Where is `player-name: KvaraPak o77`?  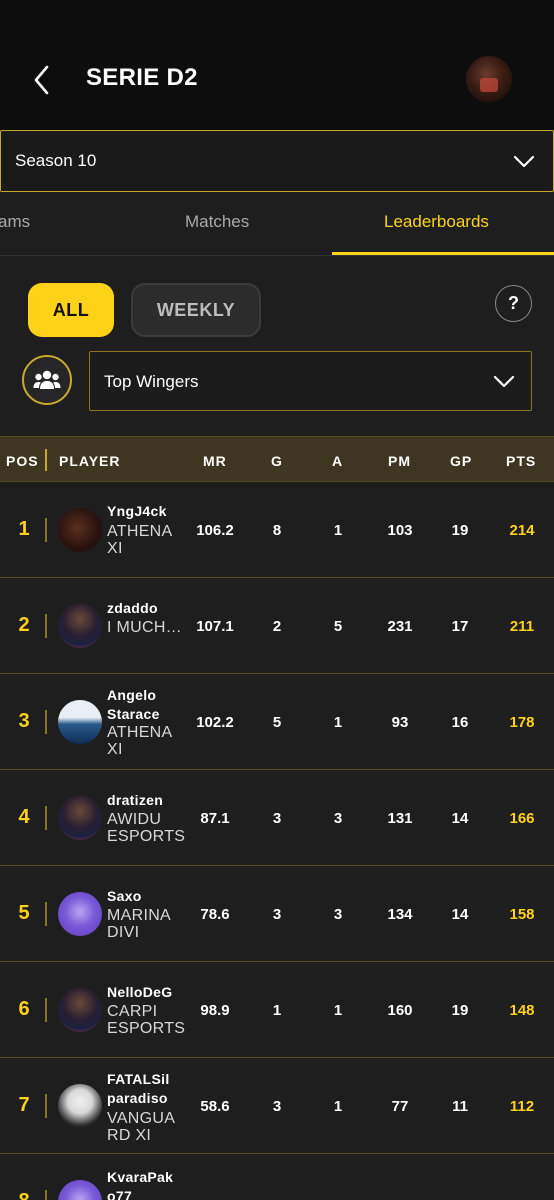 player-name: KvaraPak o77 is located at coordinates (140, 1184).